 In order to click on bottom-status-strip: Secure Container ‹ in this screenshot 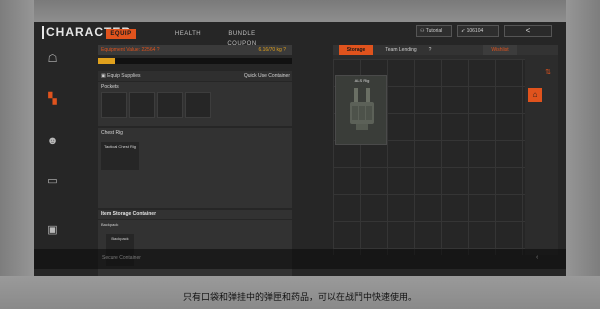, I will do `click(300, 259)`.